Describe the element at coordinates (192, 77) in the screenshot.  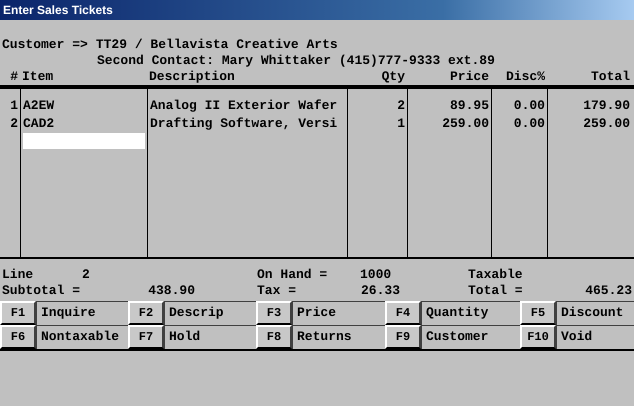
I see `column-header: Description` at that location.